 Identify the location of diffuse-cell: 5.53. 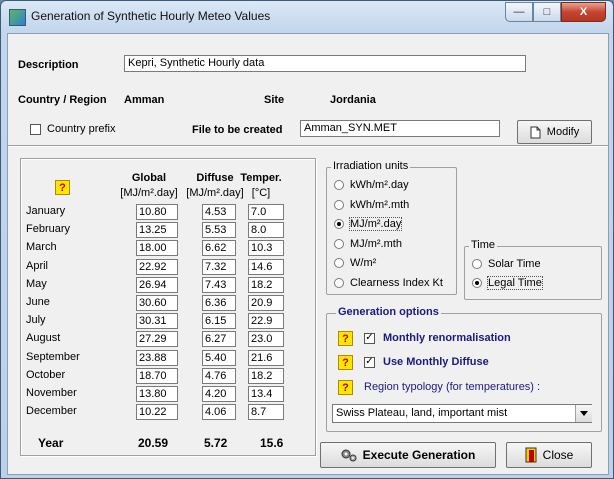
(219, 230).